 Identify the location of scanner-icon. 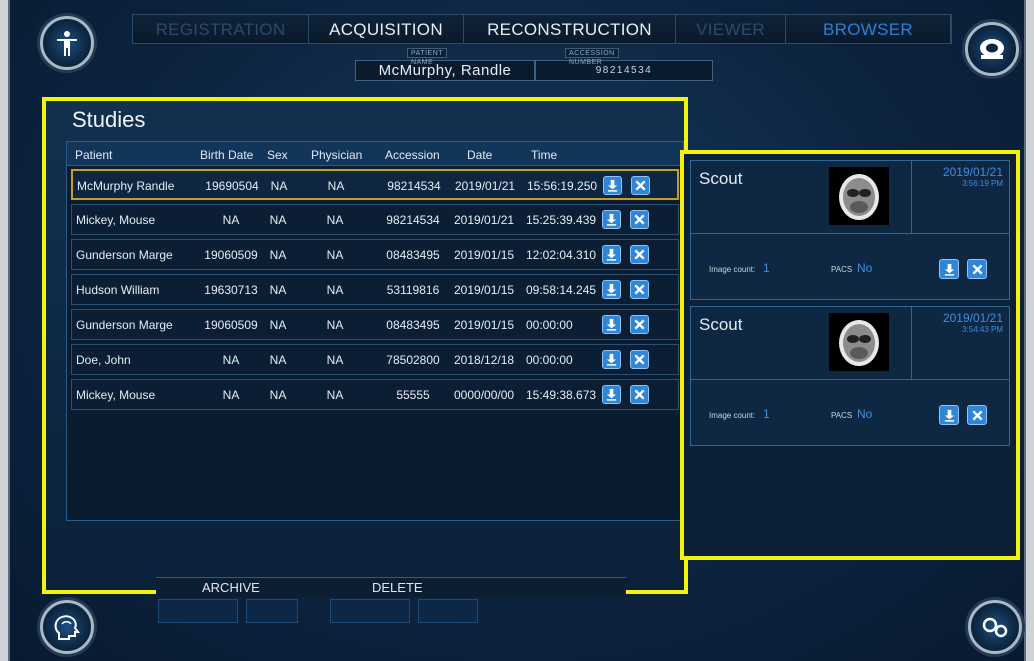
(992, 49).